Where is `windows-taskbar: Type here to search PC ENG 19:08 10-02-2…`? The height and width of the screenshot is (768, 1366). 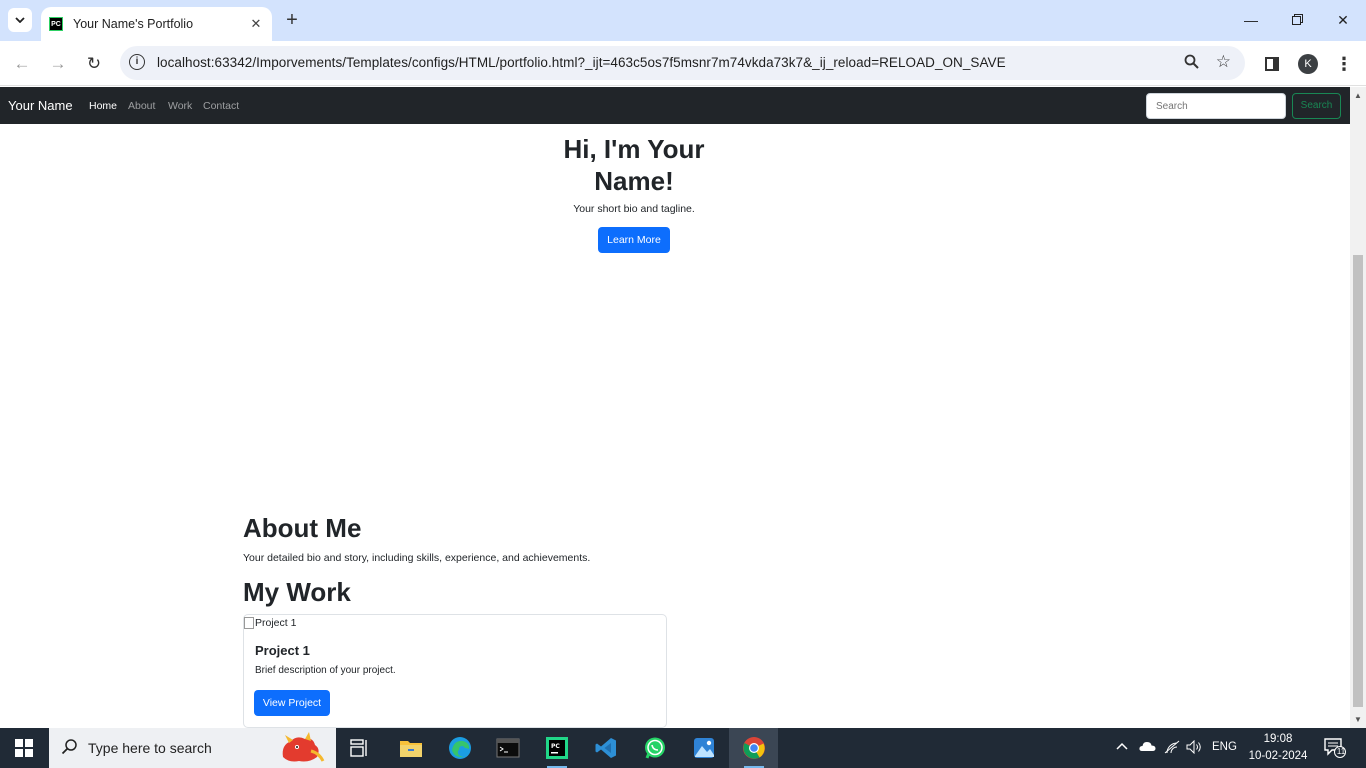 windows-taskbar: Type here to search PC ENG 19:08 10-02-2… is located at coordinates (683, 748).